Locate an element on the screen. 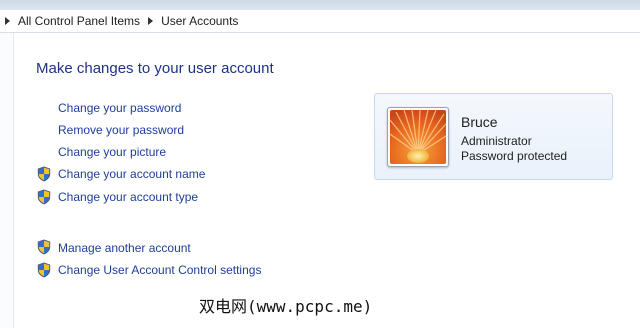  change-password-link: Change your password is located at coordinates (119, 108).